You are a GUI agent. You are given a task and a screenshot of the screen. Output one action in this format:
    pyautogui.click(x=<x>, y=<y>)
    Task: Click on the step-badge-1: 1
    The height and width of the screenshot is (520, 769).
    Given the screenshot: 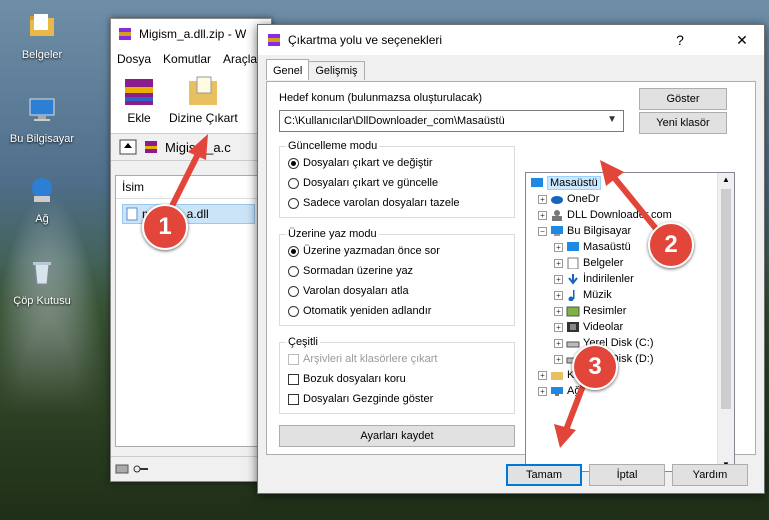 What is the action you would take?
    pyautogui.click(x=165, y=227)
    